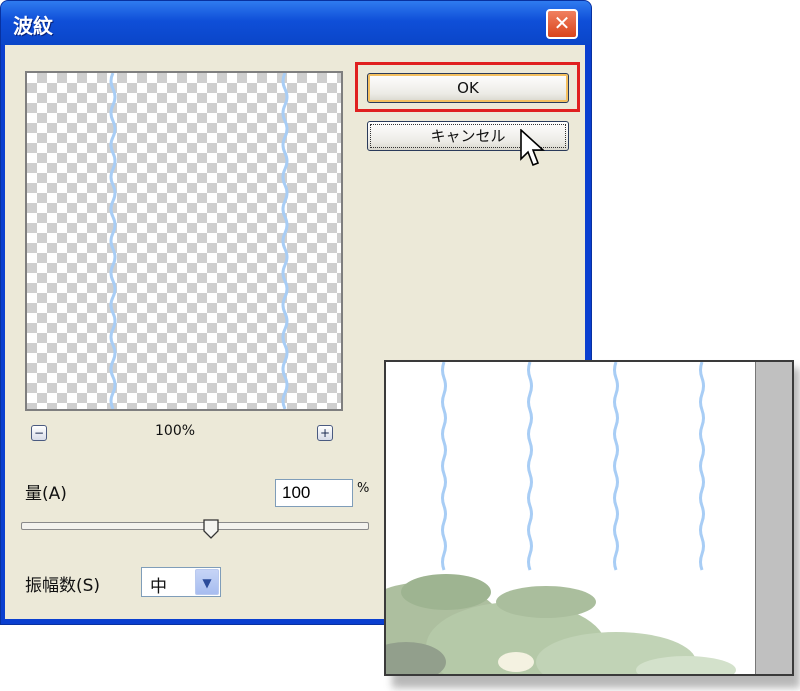  Describe the element at coordinates (158, 587) in the screenshot. I see `size-selected-value: 中` at that location.